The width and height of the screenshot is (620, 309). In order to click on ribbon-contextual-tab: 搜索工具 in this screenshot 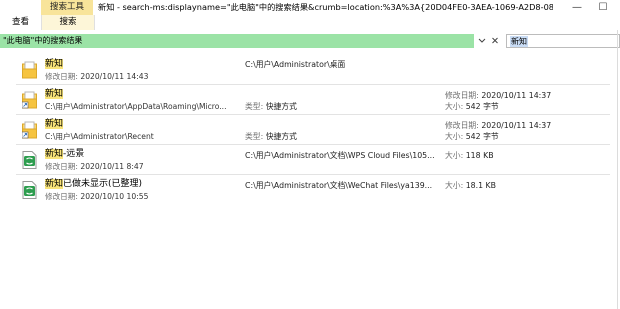, I will do `click(67, 7)`.